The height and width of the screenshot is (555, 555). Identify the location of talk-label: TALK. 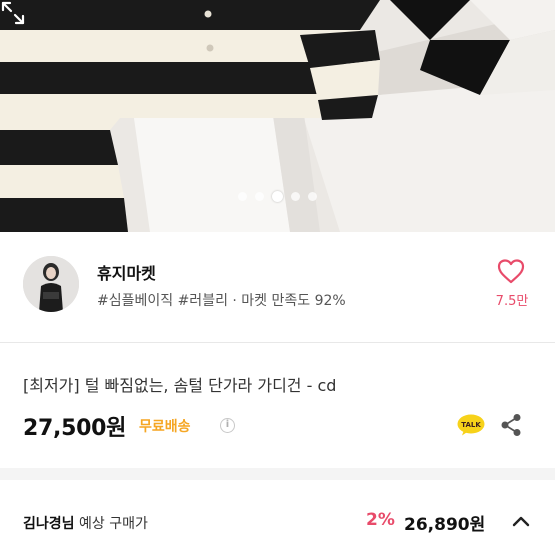
(471, 425).